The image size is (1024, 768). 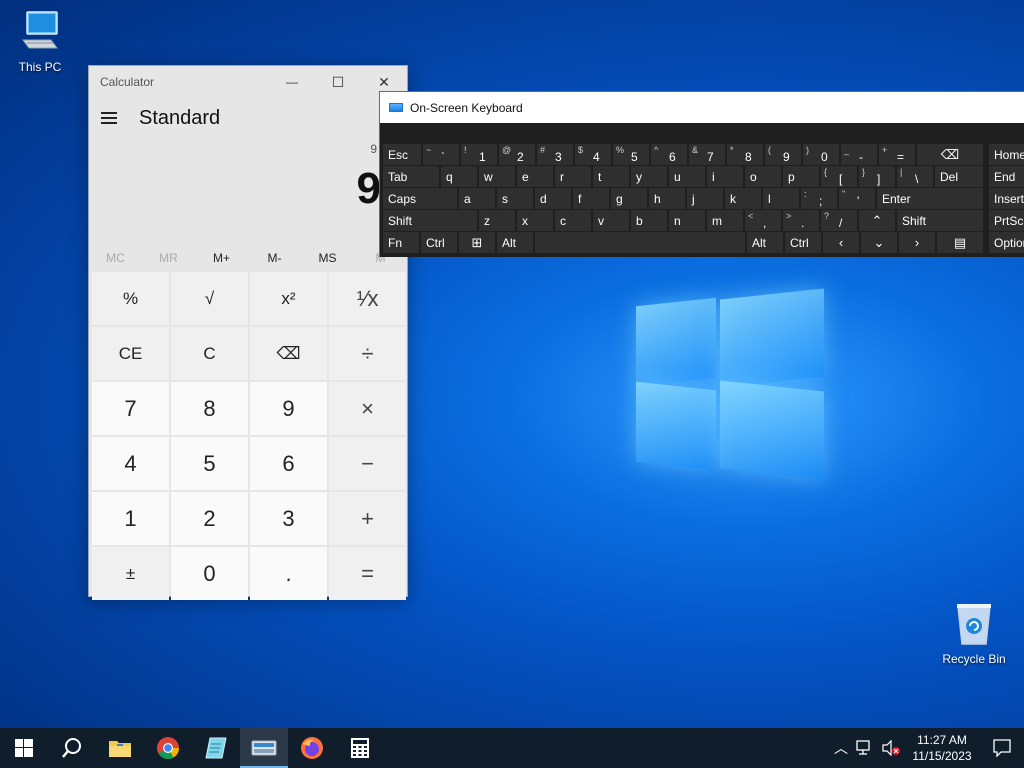 I want to click on osk-key-f: f, so click(x=591, y=198).